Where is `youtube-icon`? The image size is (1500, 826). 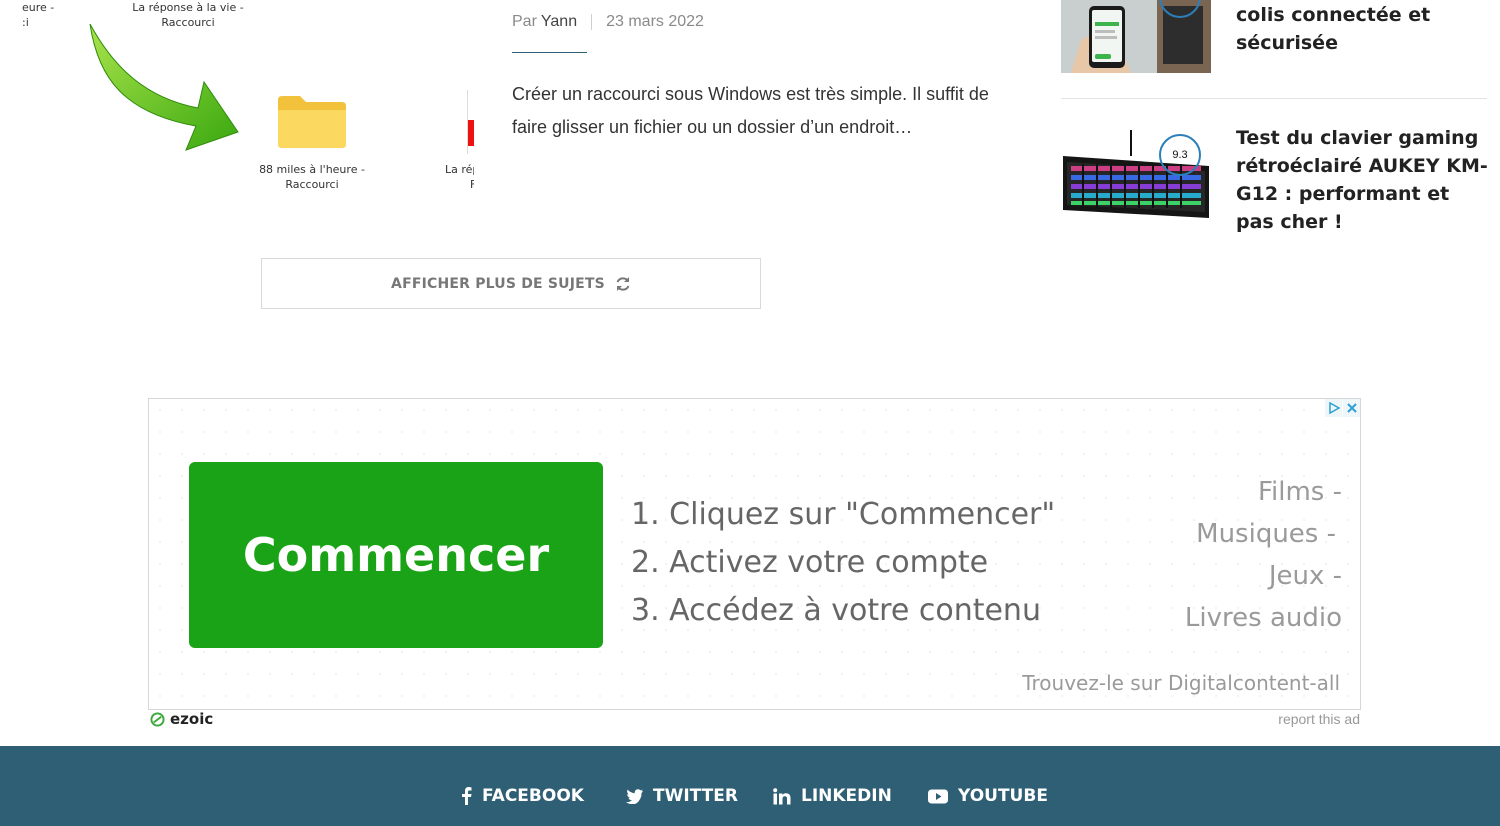
youtube-icon is located at coordinates (938, 796).